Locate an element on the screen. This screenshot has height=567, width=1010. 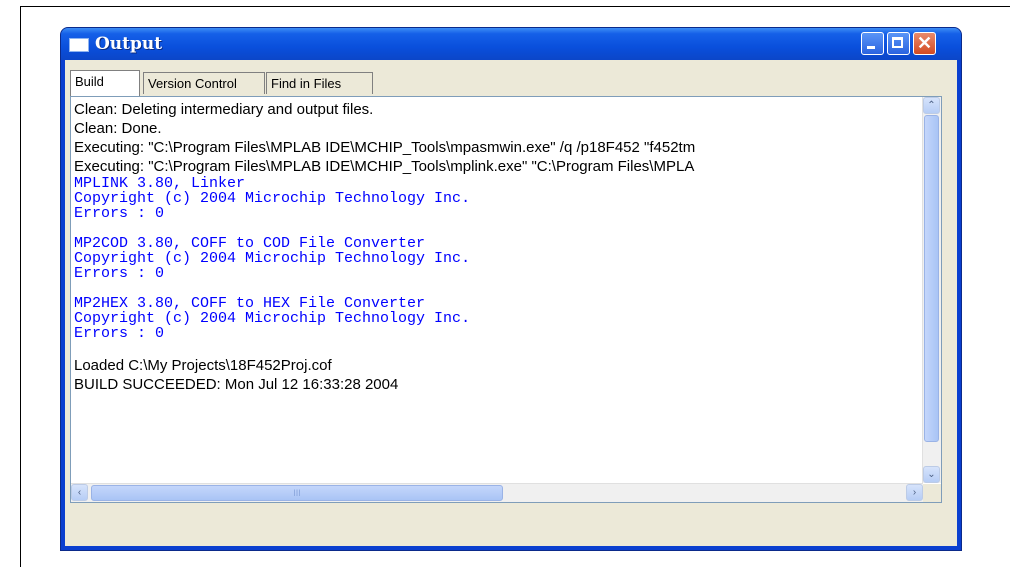
close-icon: ✕ is located at coordinates (924, 43).